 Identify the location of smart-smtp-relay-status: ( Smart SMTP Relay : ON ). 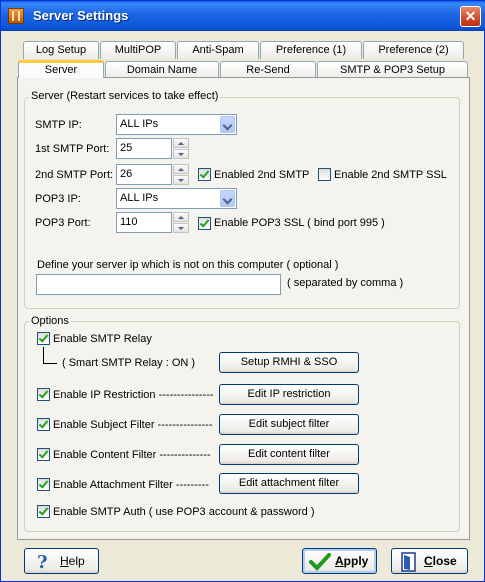
(129, 363).